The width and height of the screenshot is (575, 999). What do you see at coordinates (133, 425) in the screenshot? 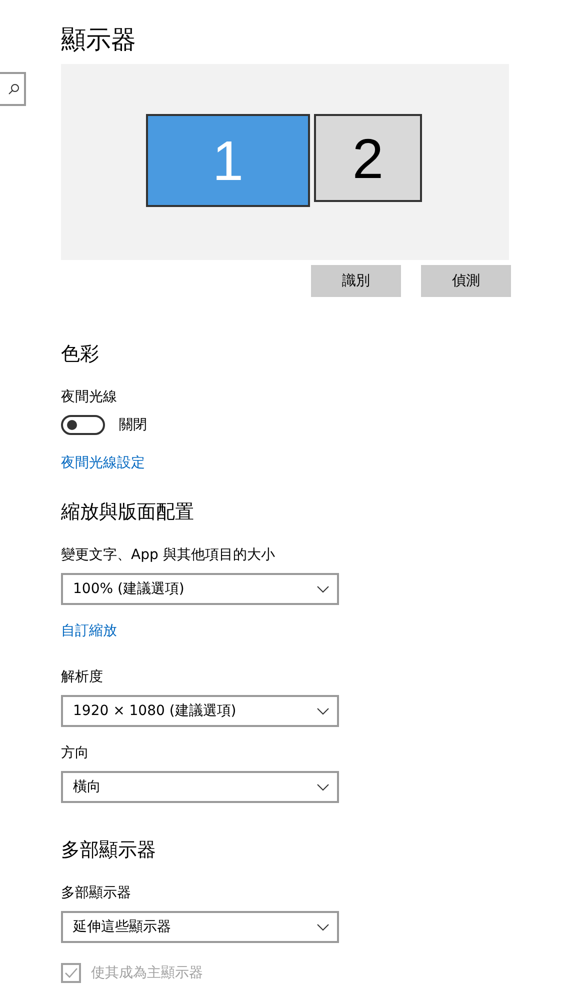
I see `toggle-state-text: 關閉` at bounding box center [133, 425].